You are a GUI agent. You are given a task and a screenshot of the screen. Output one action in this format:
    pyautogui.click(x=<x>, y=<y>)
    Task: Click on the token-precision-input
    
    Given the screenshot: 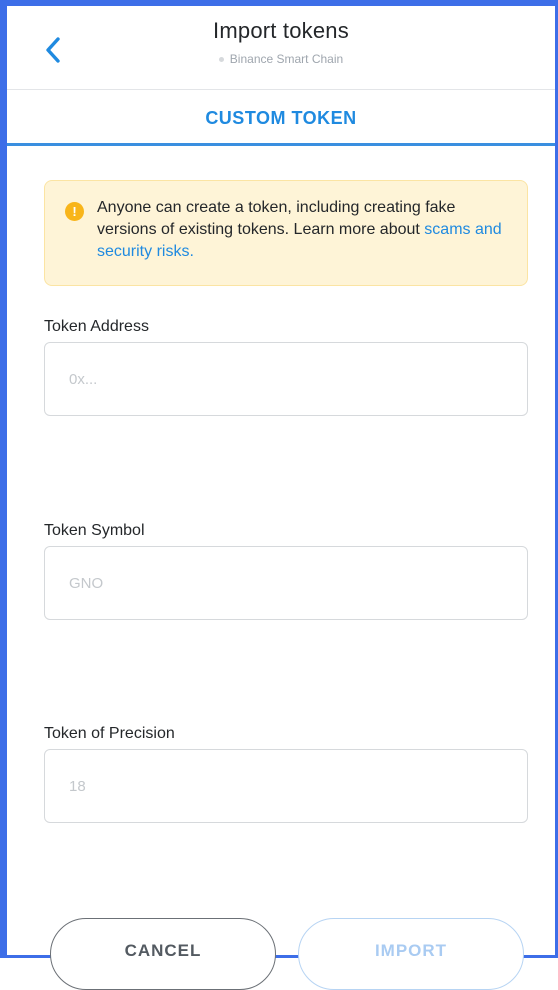 What is the action you would take?
    pyautogui.click(x=286, y=786)
    